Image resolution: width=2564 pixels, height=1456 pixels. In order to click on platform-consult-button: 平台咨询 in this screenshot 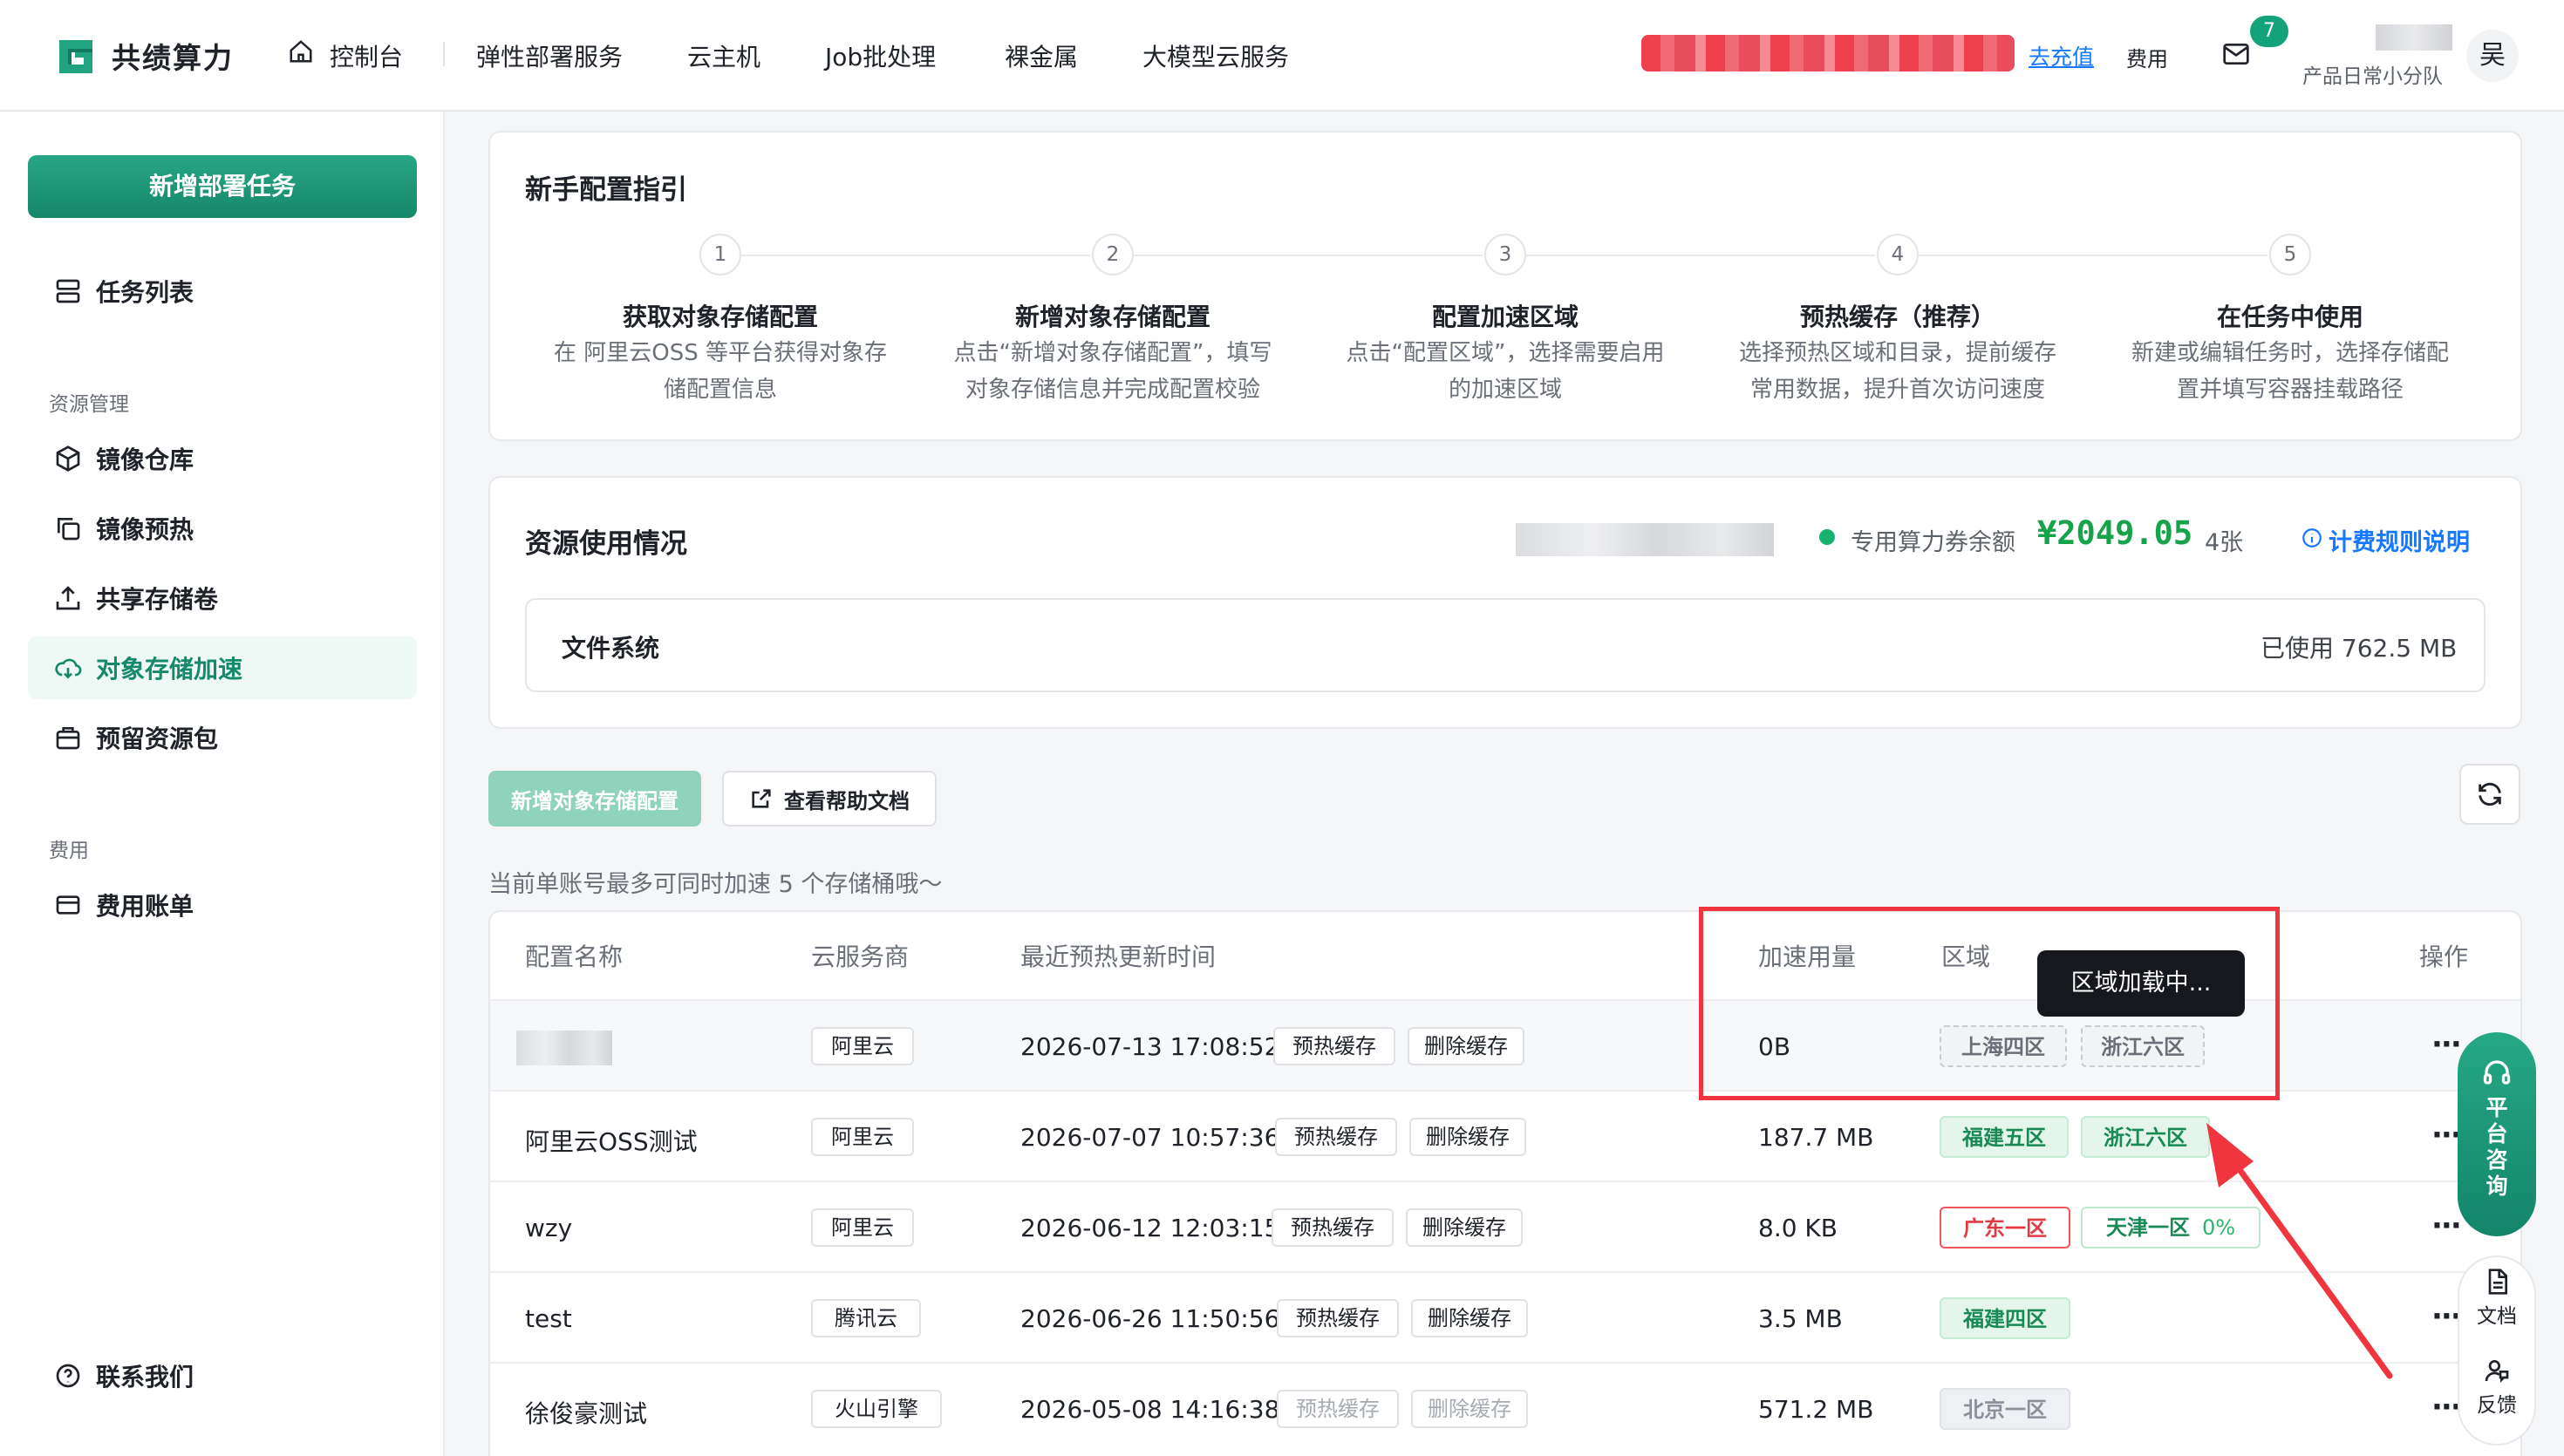, I will do `click(2497, 1134)`.